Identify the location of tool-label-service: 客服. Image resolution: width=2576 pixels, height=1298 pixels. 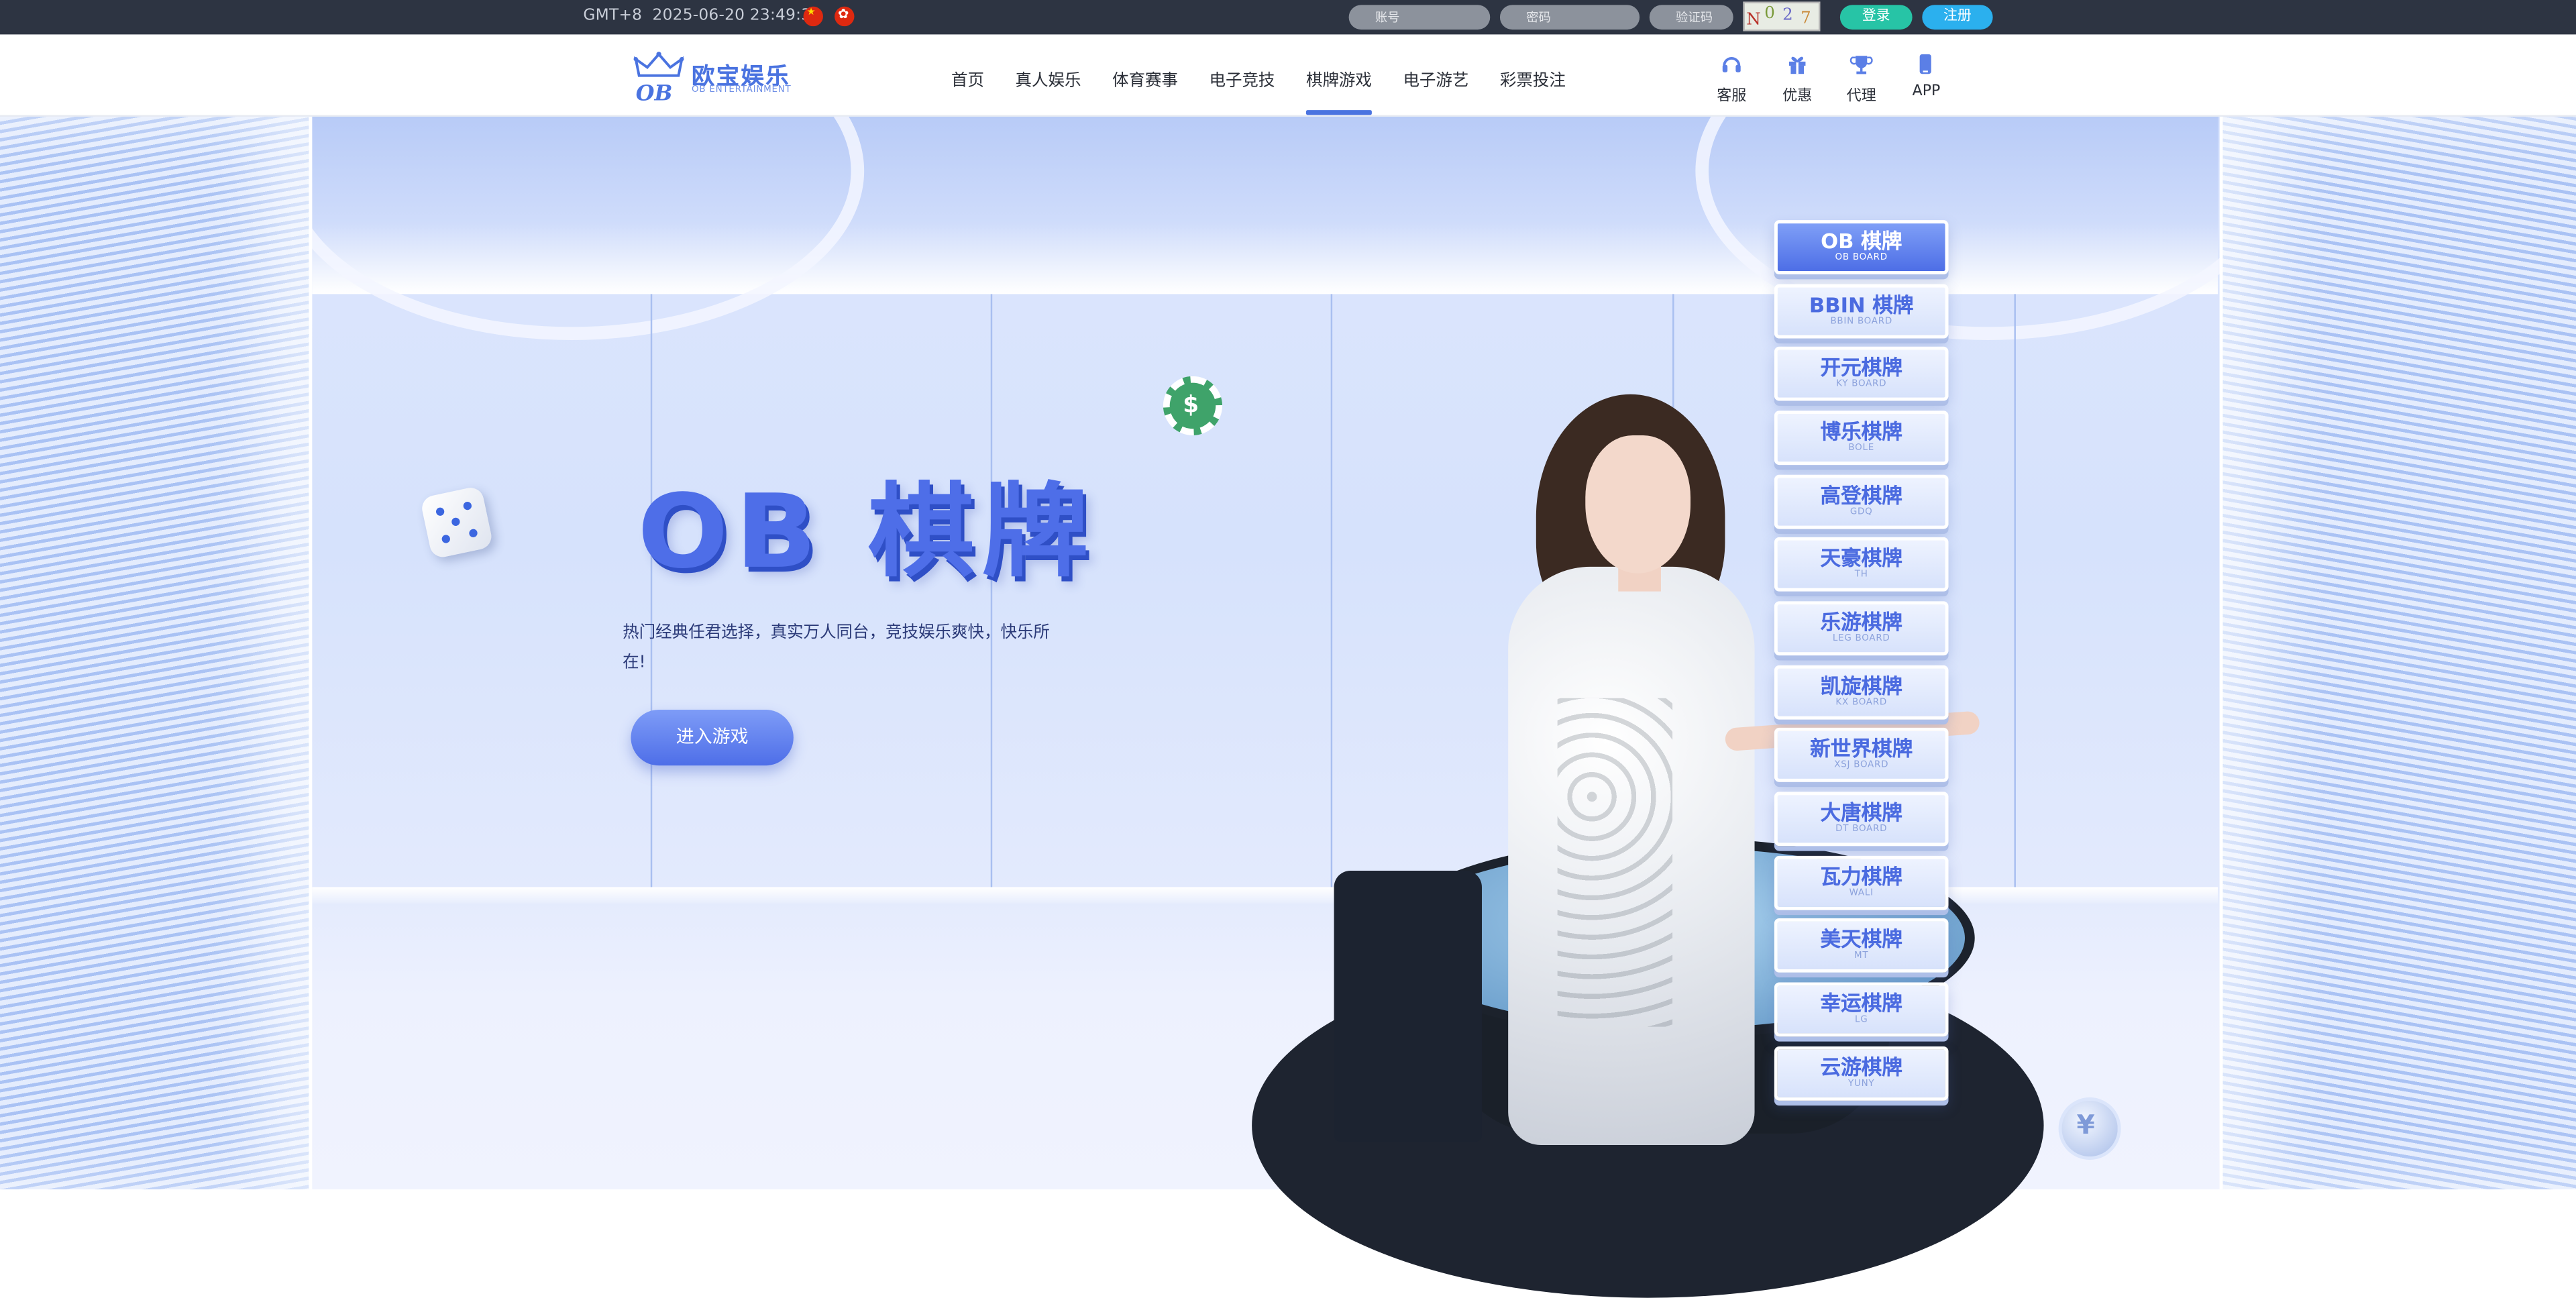
(1731, 95).